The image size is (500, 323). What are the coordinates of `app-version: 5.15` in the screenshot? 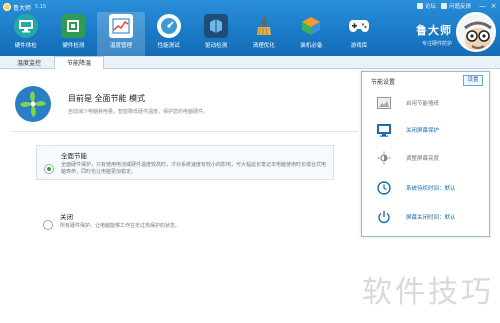 It's located at (41, 7).